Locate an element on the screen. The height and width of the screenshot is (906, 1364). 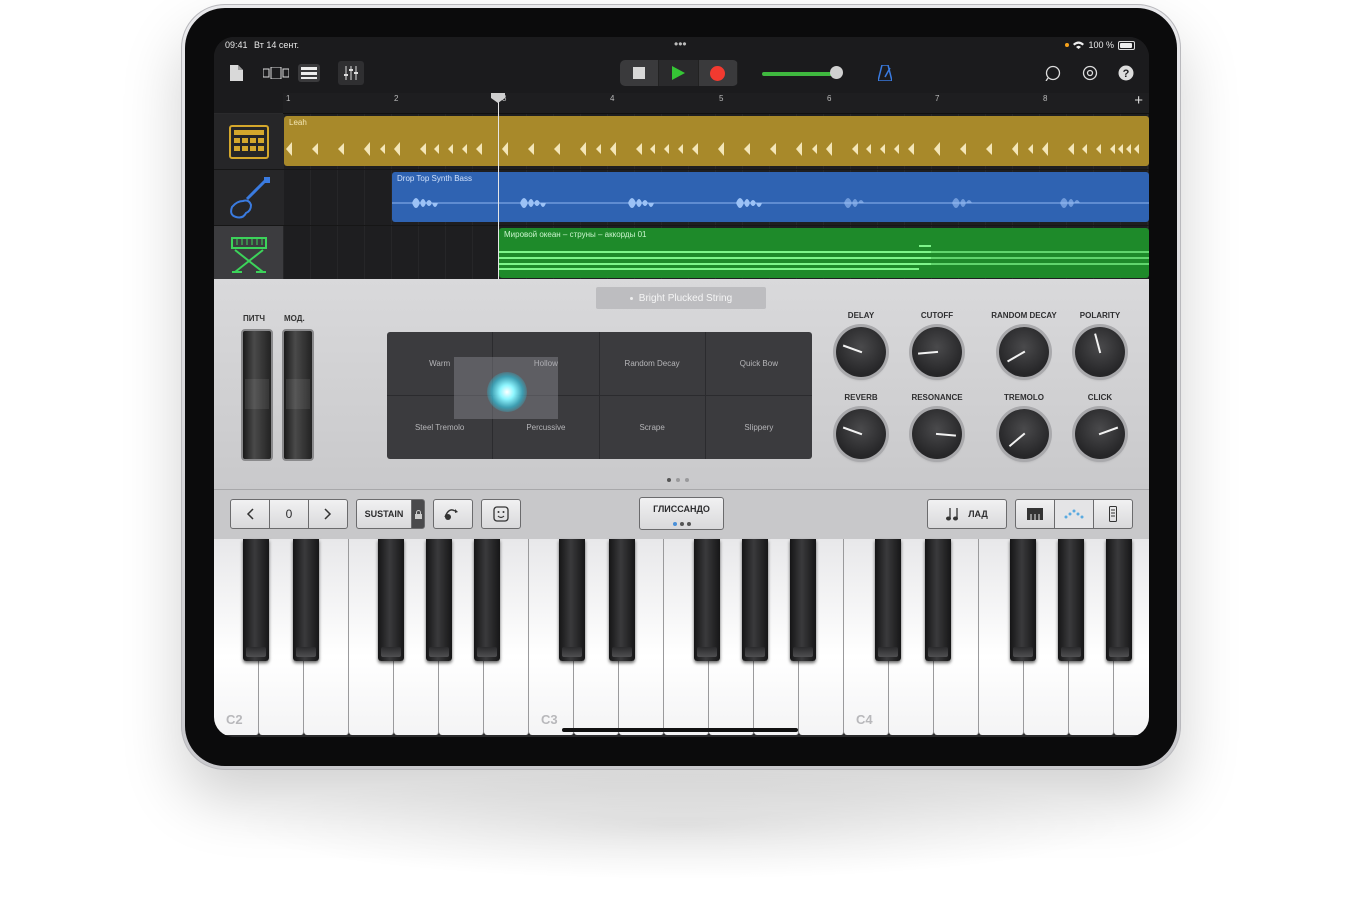
record-button is located at coordinates (718, 73).